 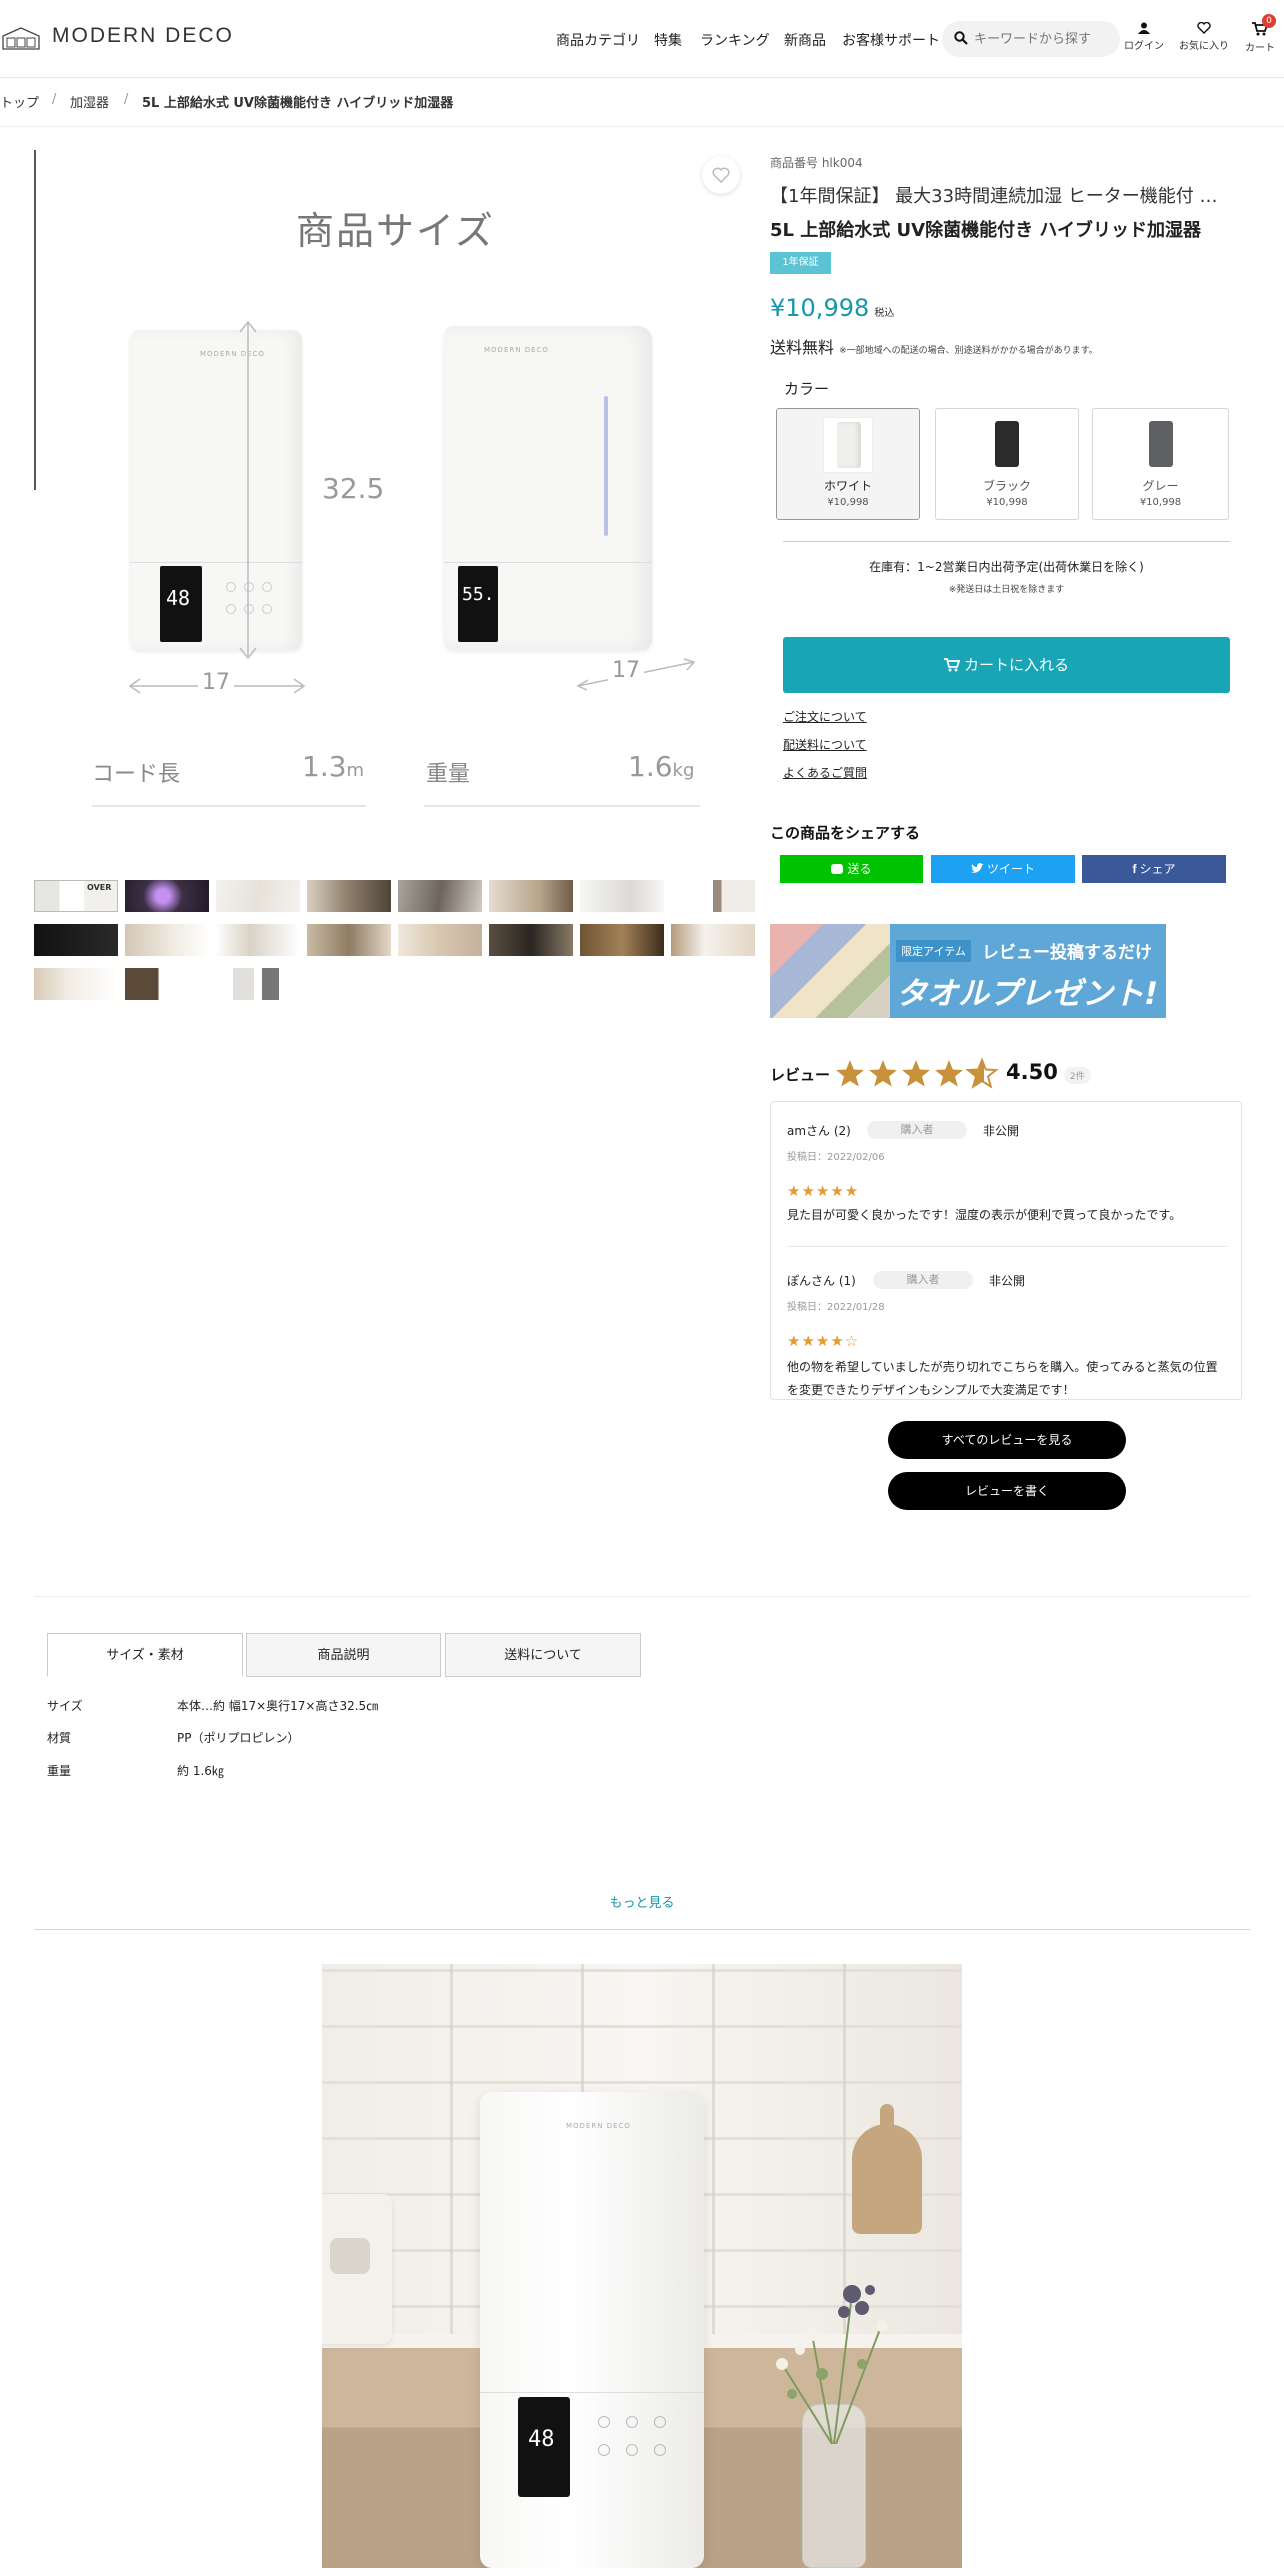 I want to click on brand-label: MODERN DECO, so click(x=598, y=2126).